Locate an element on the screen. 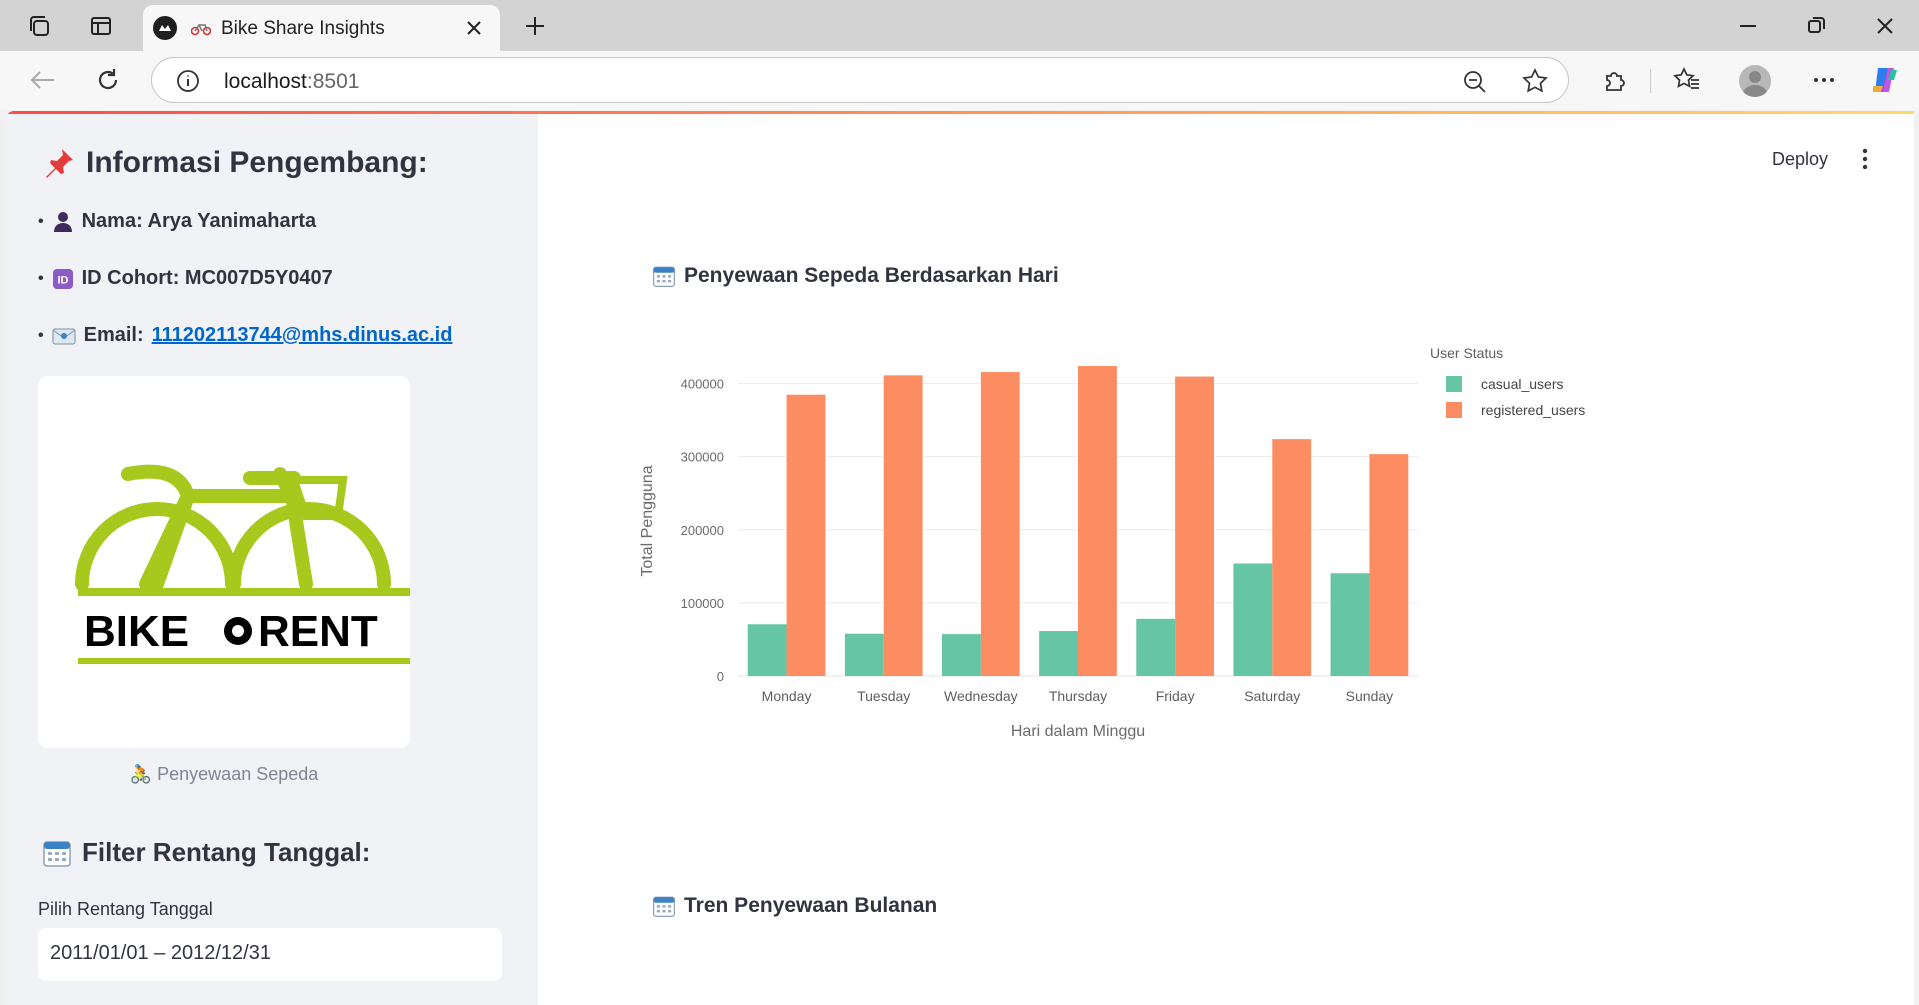 This screenshot has height=1005, width=1919. y-tick-label: 400000 is located at coordinates (702, 384).